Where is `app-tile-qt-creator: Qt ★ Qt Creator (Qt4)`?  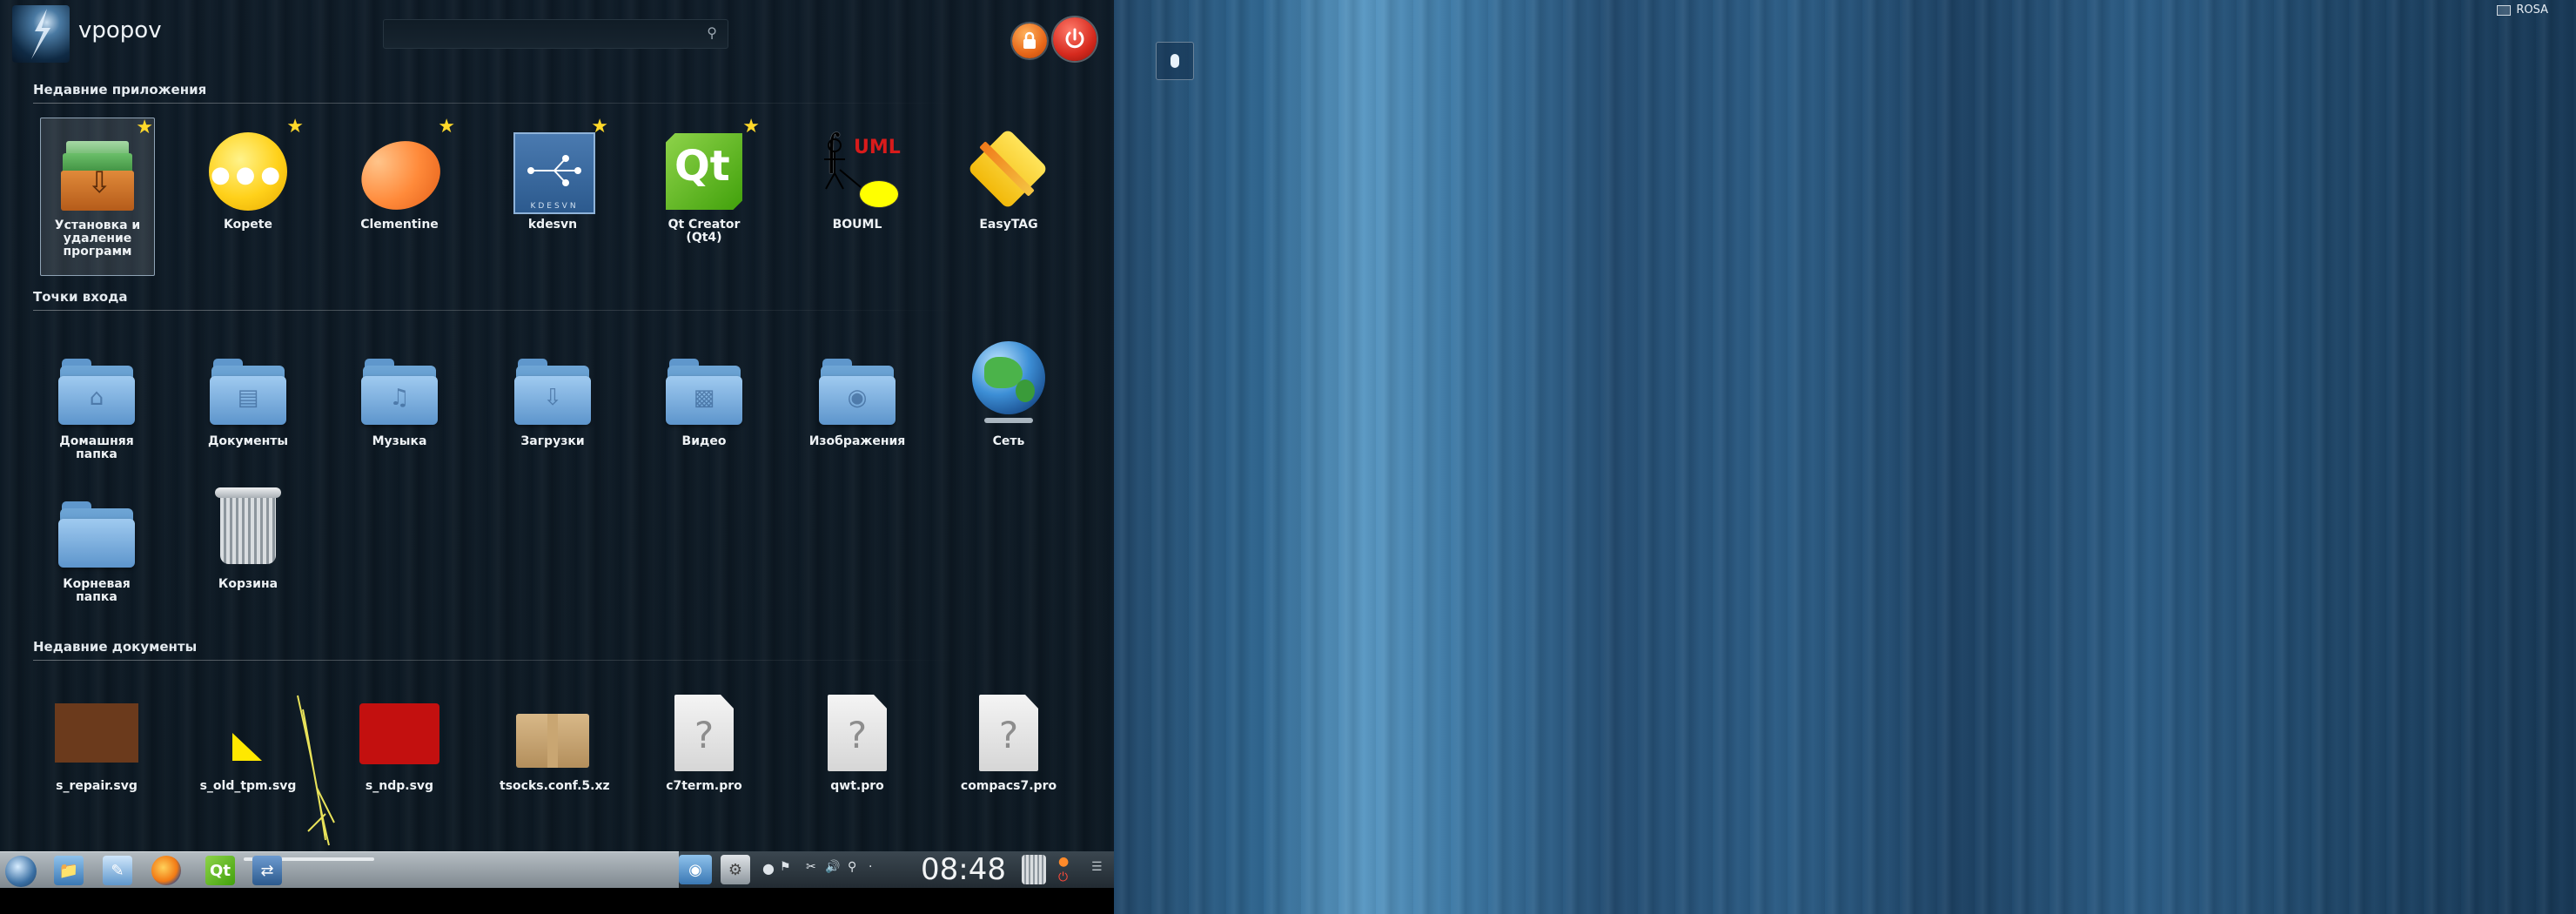 app-tile-qt-creator: Qt ★ Qt Creator (Qt4) is located at coordinates (704, 181).